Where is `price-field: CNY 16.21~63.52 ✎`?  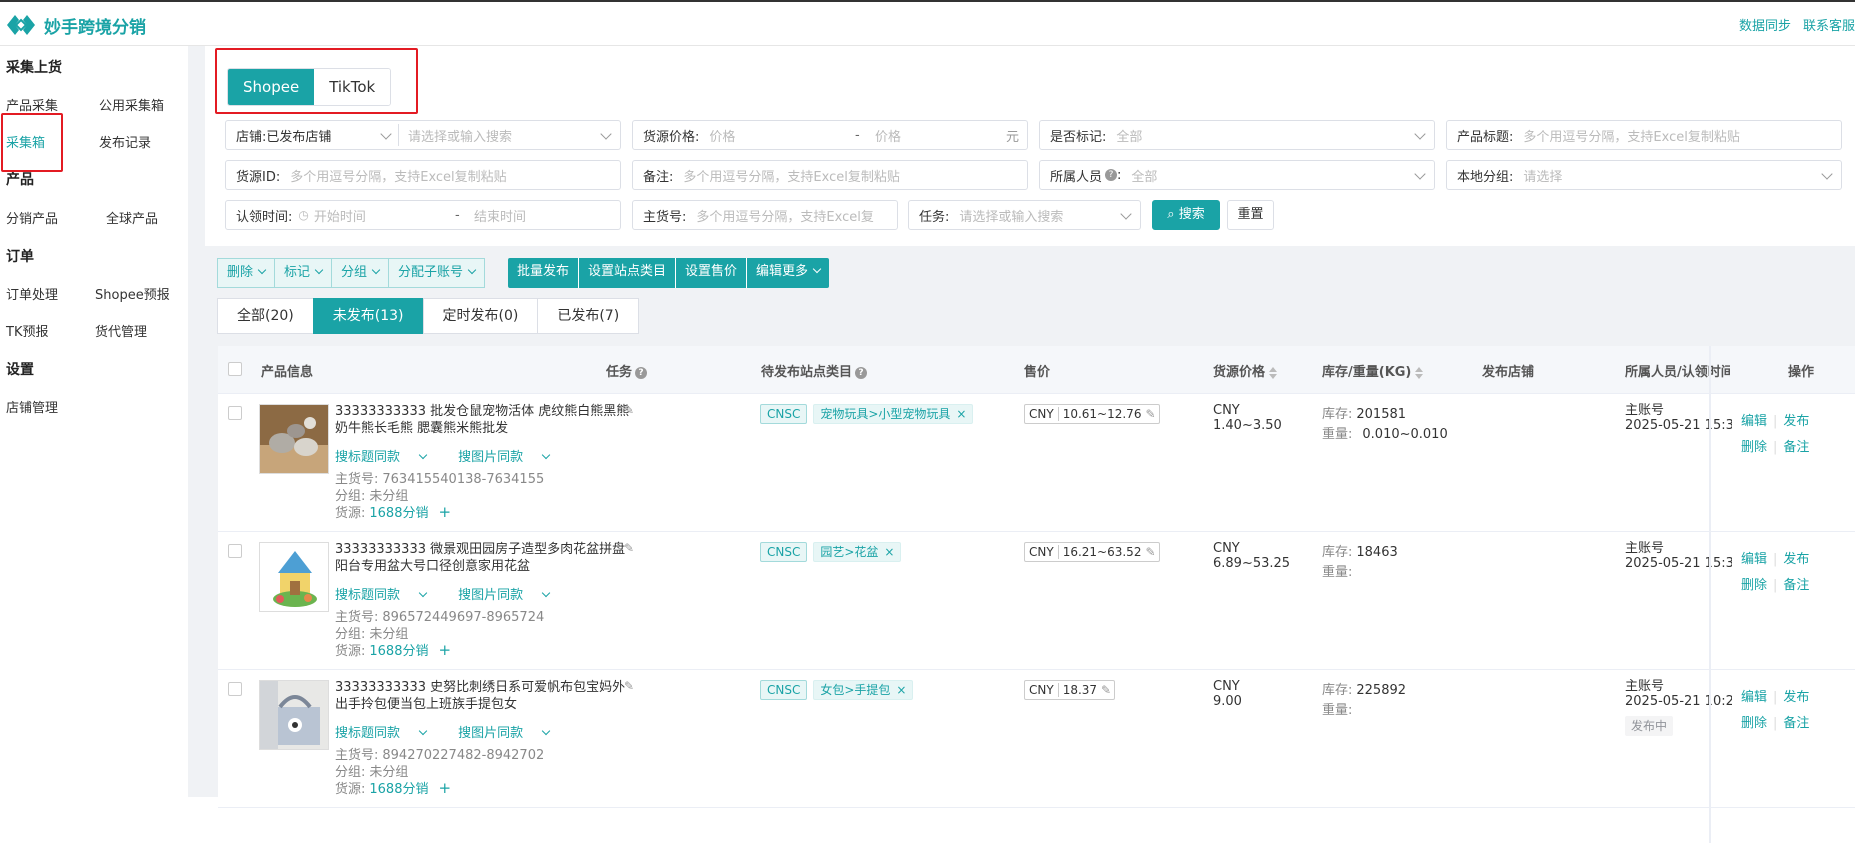
price-field: CNY 16.21~63.52 ✎ is located at coordinates (1092, 552).